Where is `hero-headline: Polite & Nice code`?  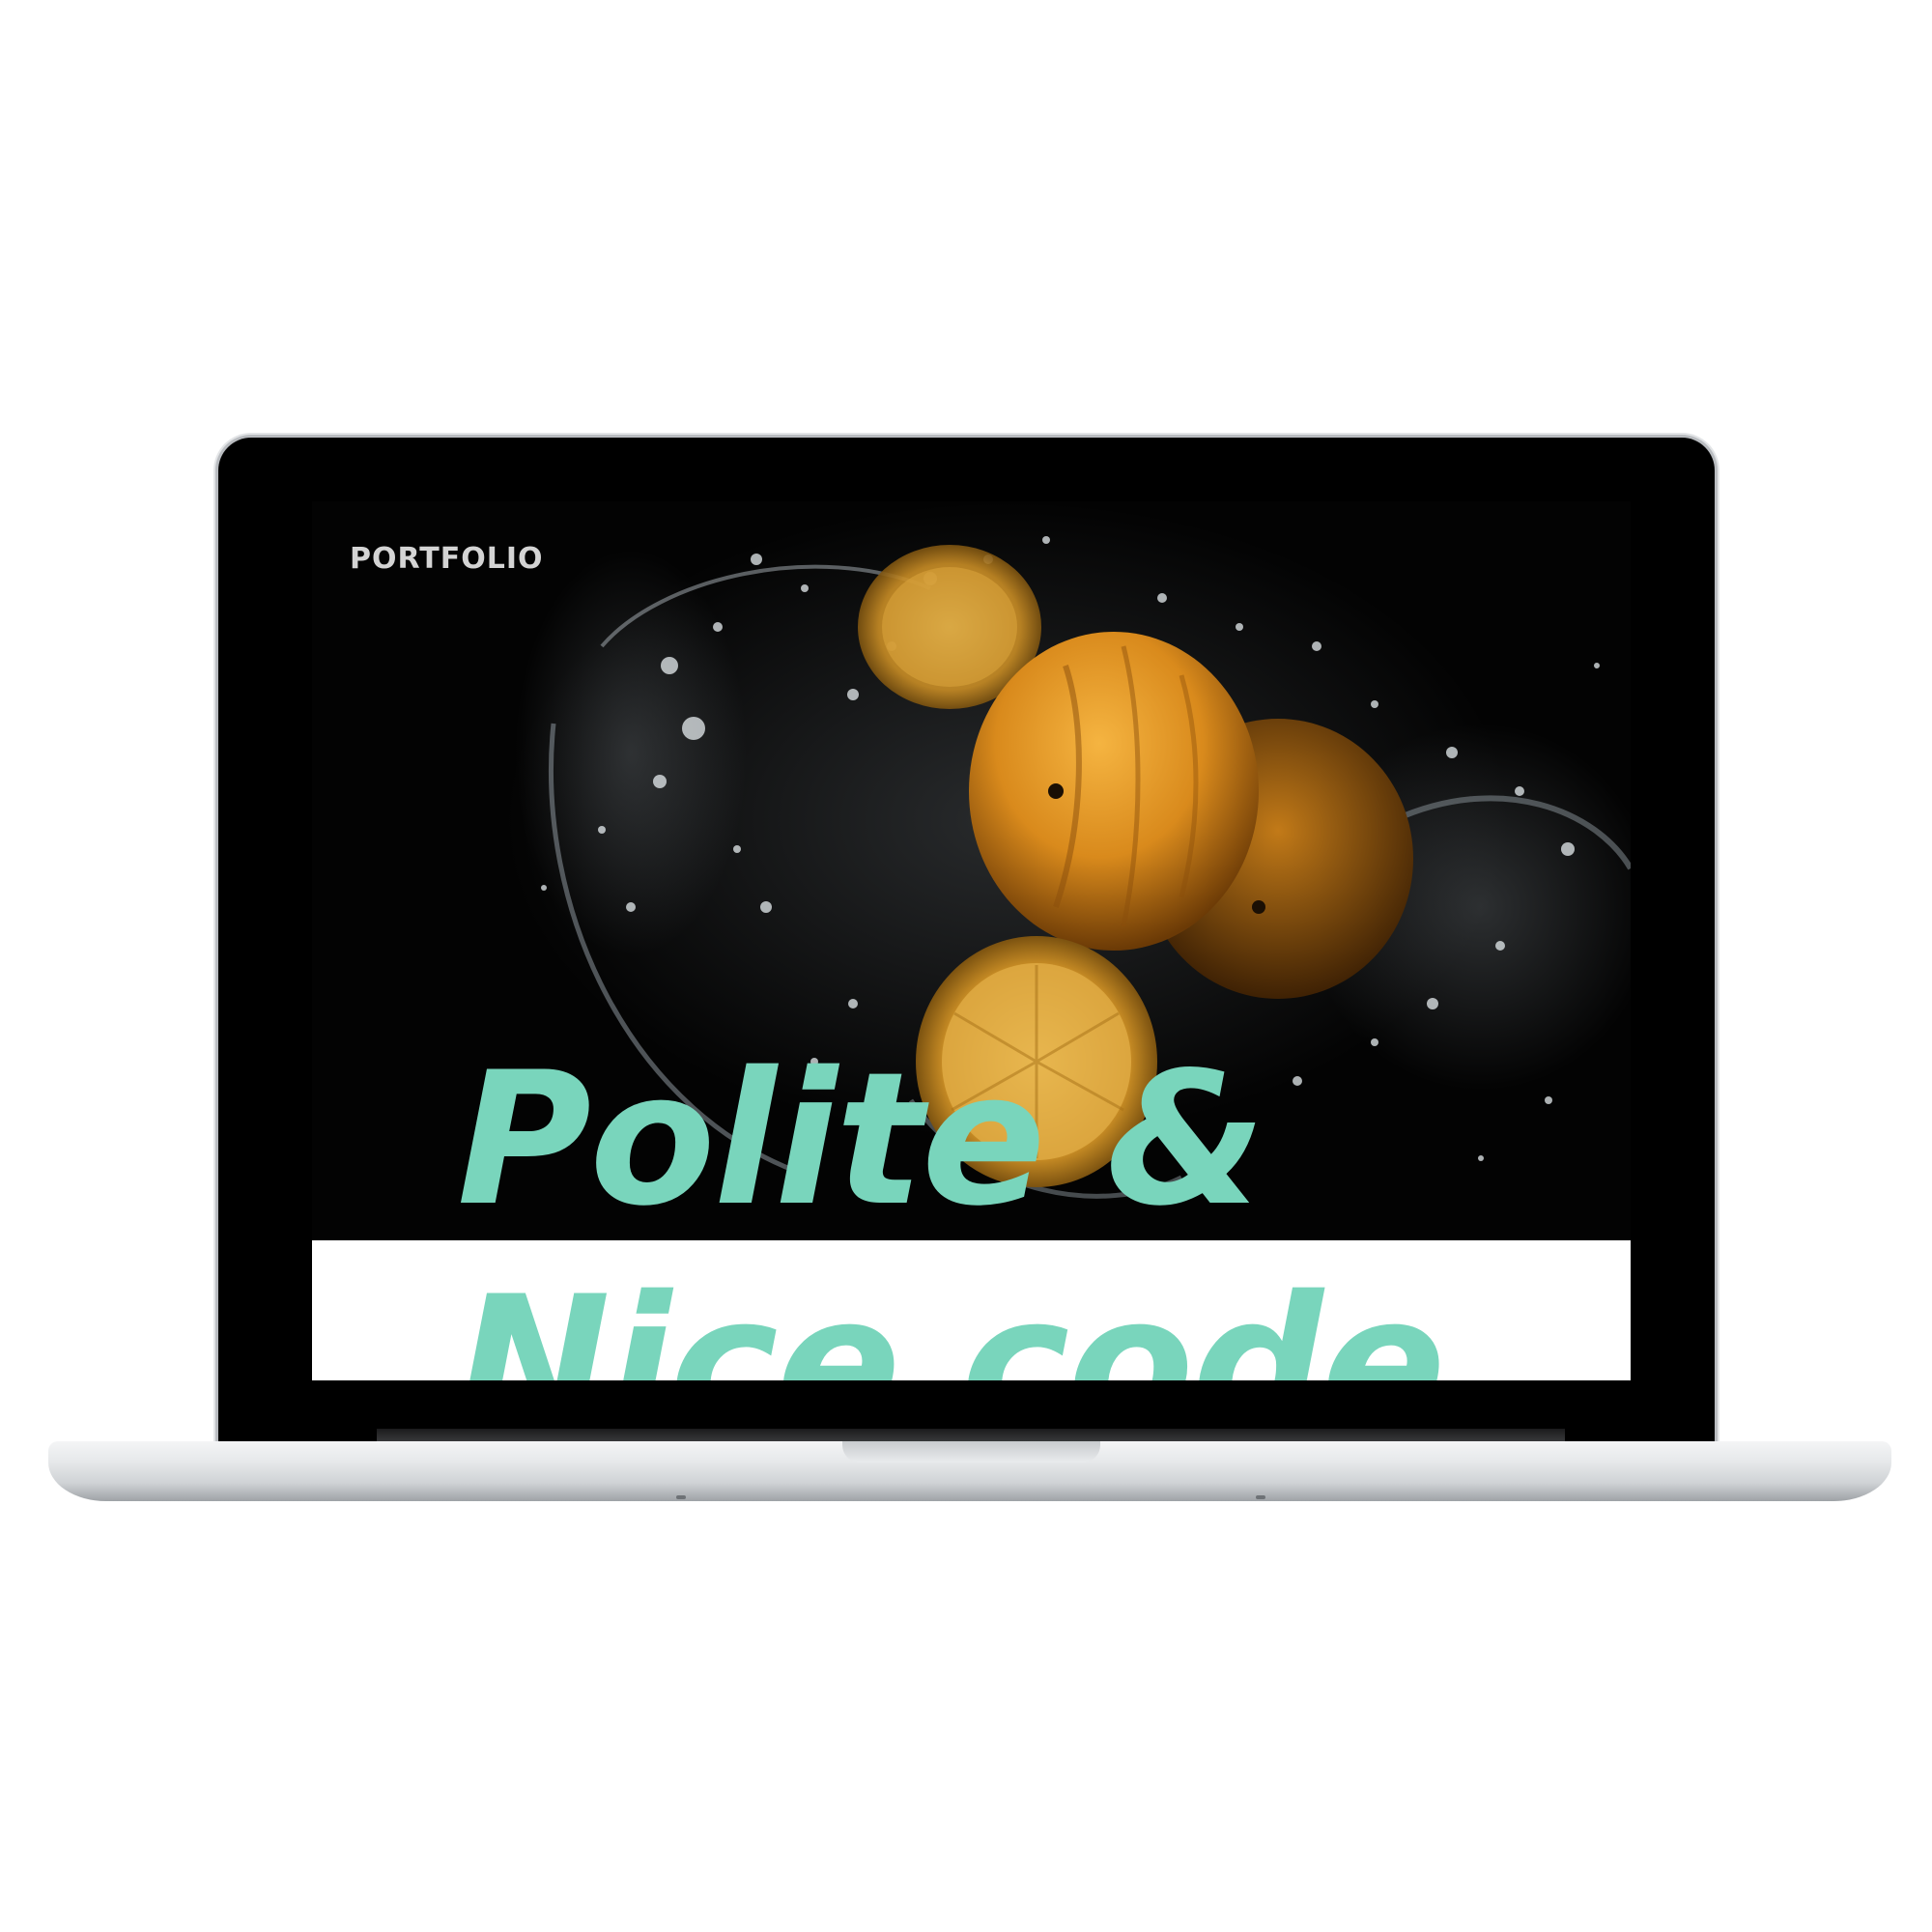
hero-headline: Polite & Nice code is located at coordinates (951, 1204).